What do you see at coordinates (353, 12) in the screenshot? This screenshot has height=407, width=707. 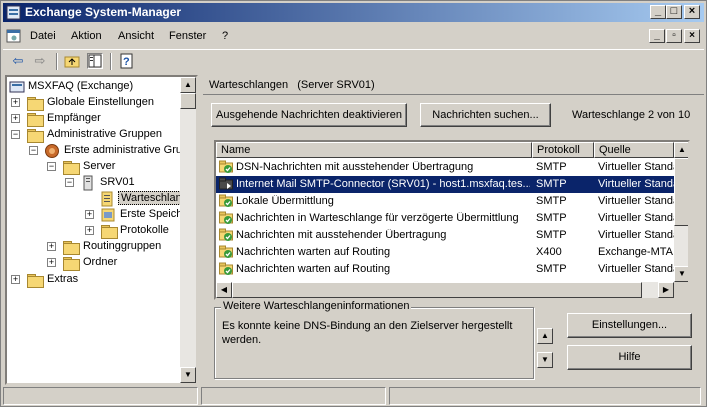 I see `title-bar: Exchange System-Manager _ □ ×` at bounding box center [353, 12].